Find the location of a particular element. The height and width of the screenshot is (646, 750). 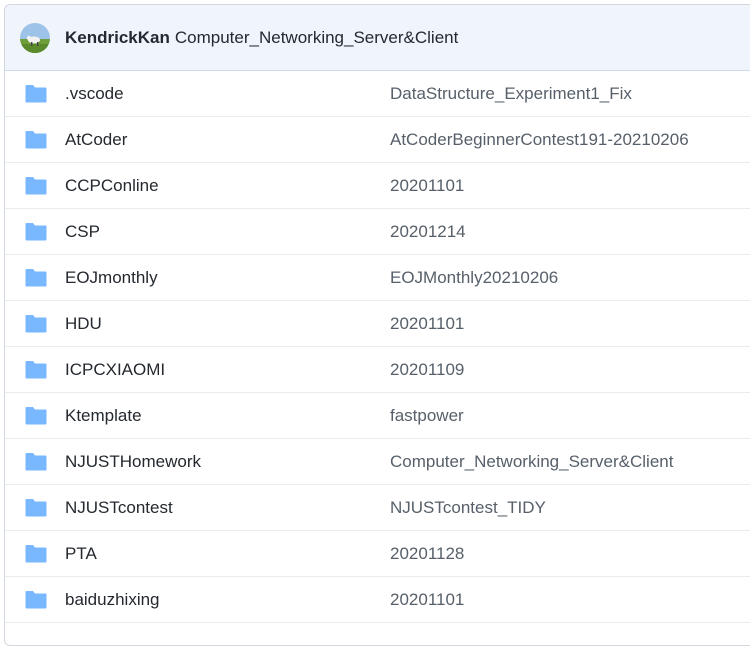

file-name-link: HDU is located at coordinates (83, 324).